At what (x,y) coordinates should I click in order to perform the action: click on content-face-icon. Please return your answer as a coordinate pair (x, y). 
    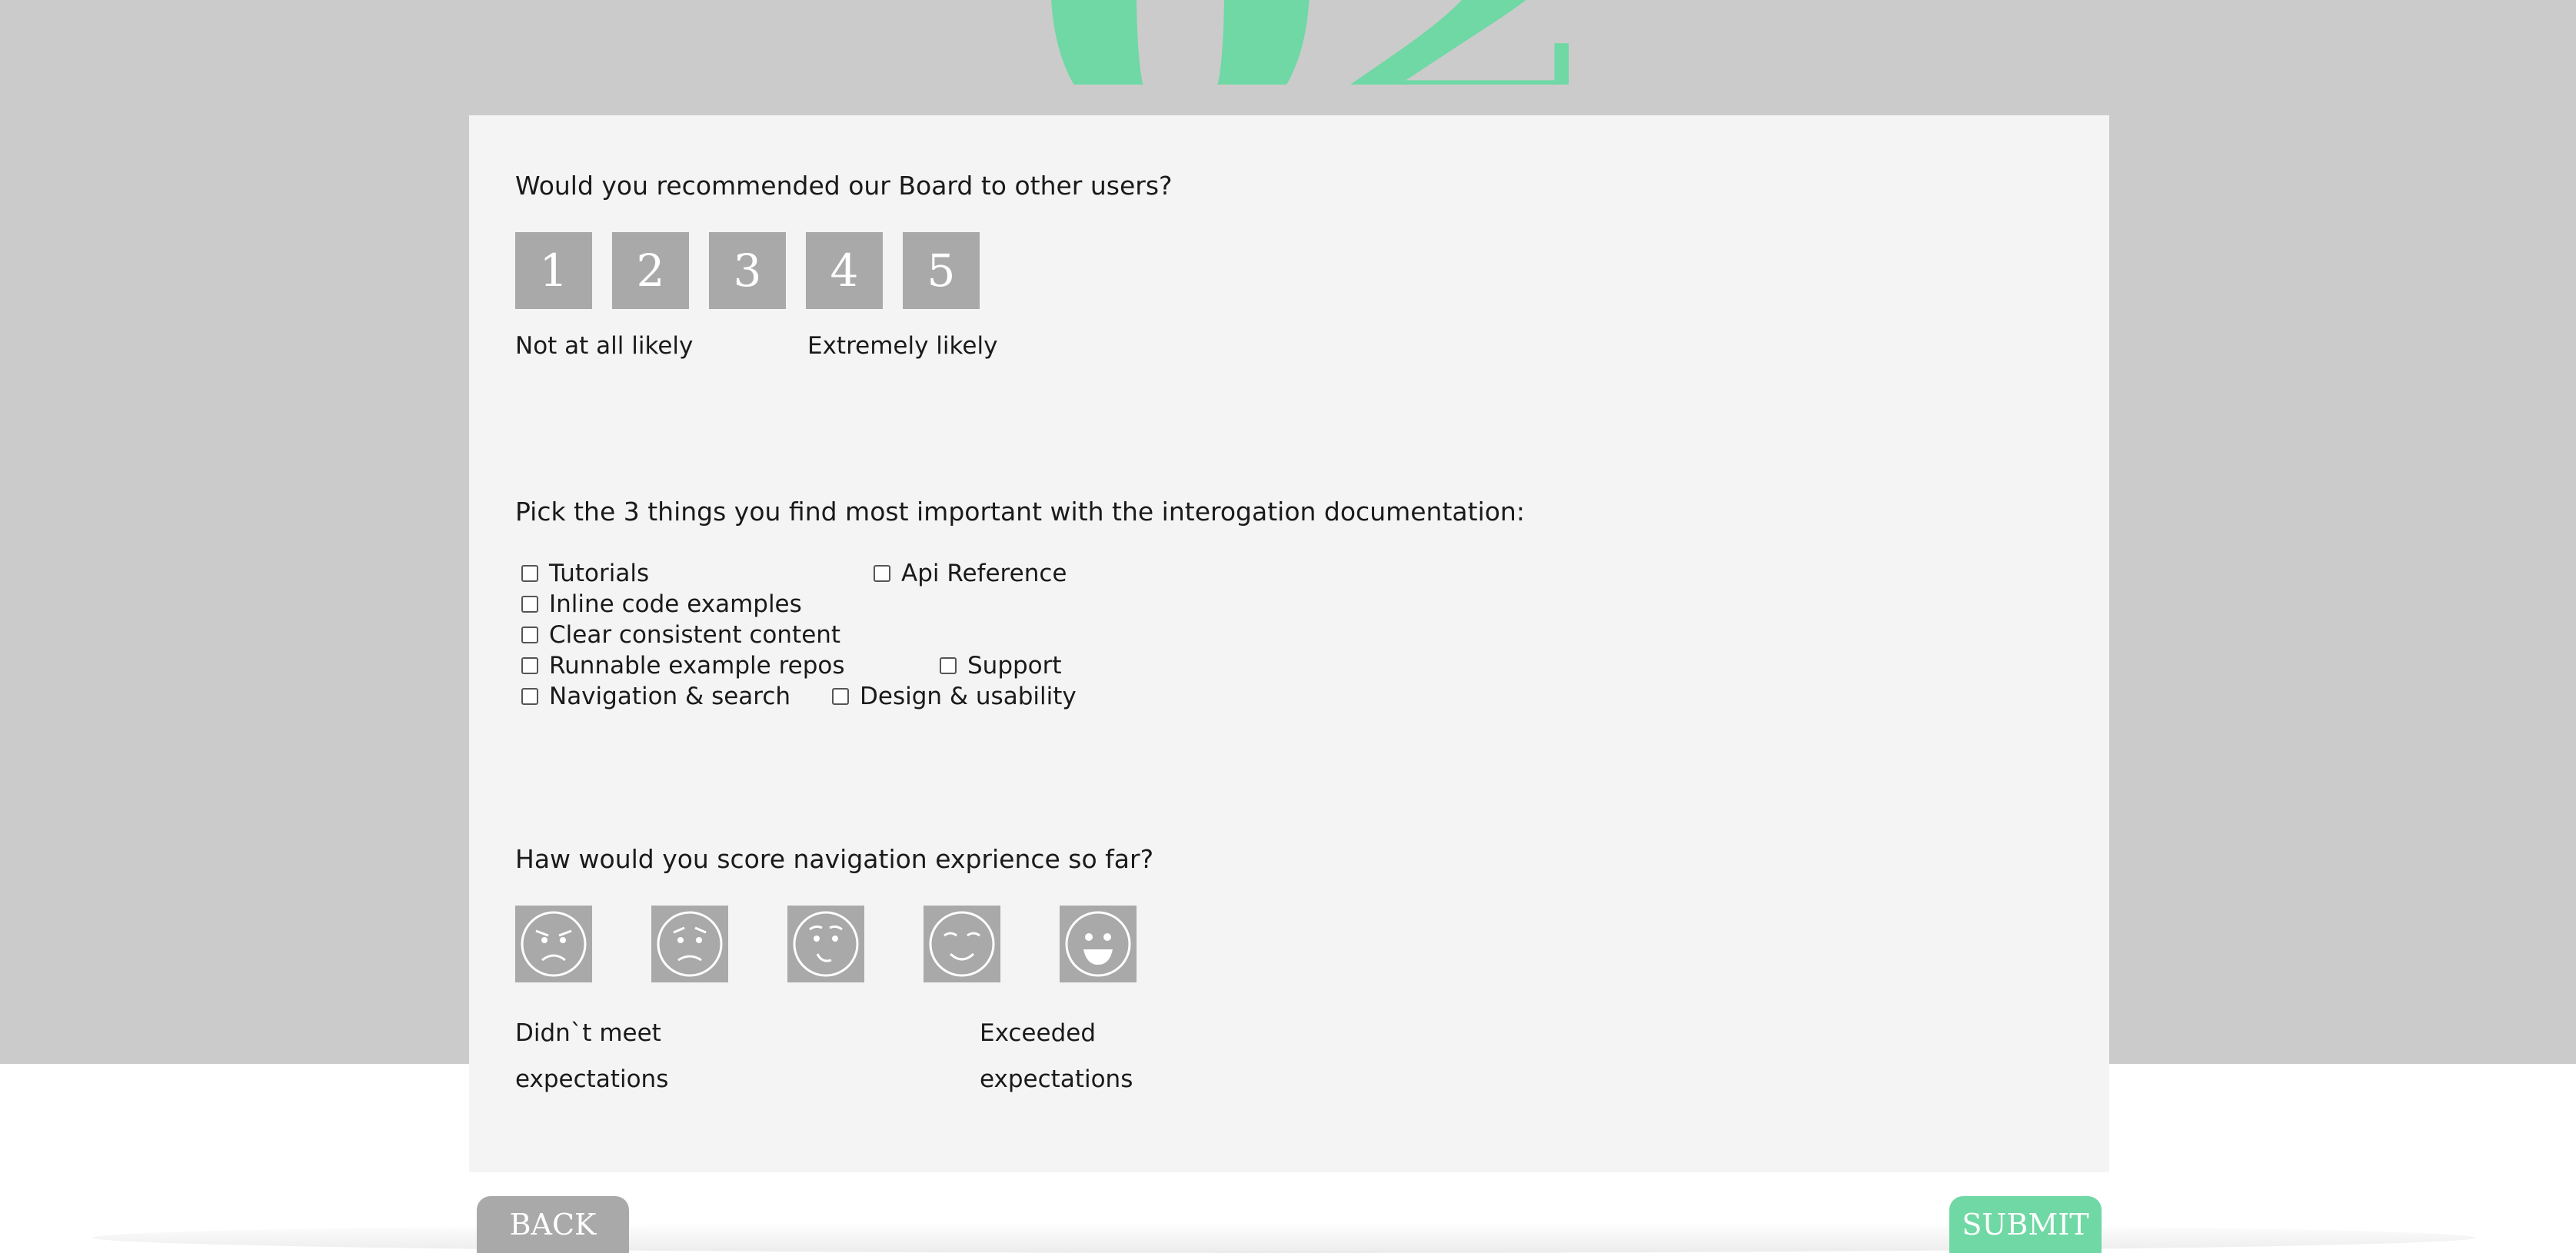
    Looking at the image, I should click on (962, 944).